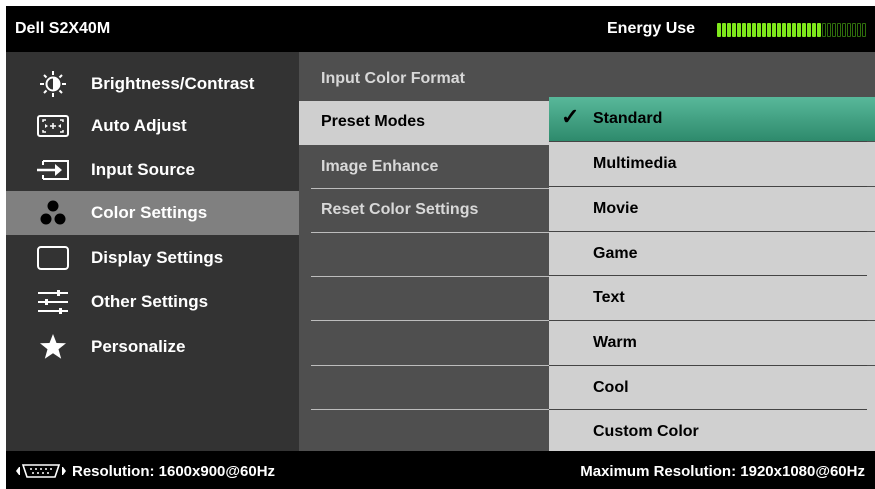 The width and height of the screenshot is (875, 489). What do you see at coordinates (373, 121) in the screenshot?
I see `submenu-item-label: Preset Modes` at bounding box center [373, 121].